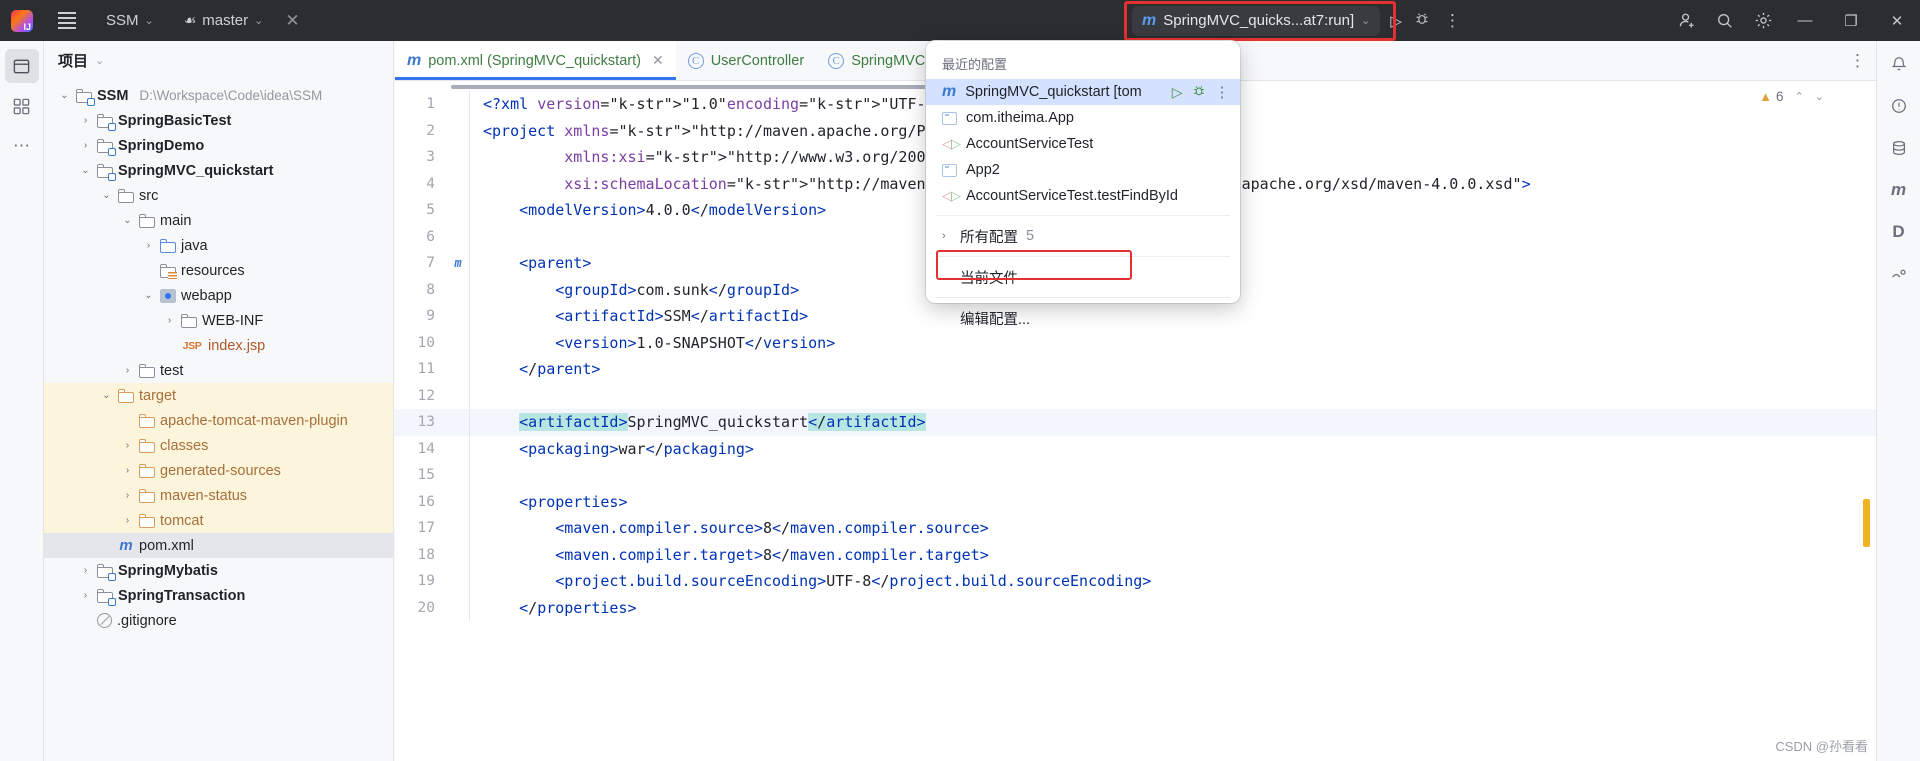  Describe the element at coordinates (1083, 118) in the screenshot. I see `run-config-item-com-itheima-app: com.itheima.App` at that location.